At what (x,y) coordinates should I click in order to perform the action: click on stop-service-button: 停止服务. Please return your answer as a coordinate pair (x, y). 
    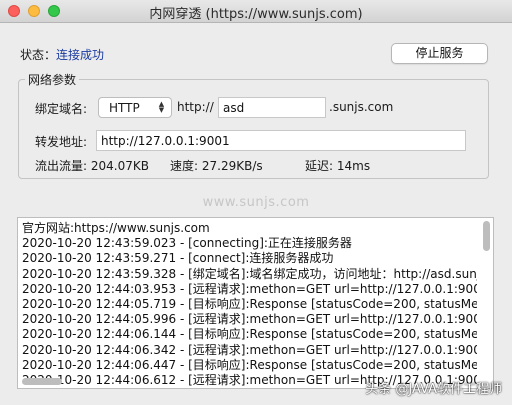
    Looking at the image, I should click on (439, 53).